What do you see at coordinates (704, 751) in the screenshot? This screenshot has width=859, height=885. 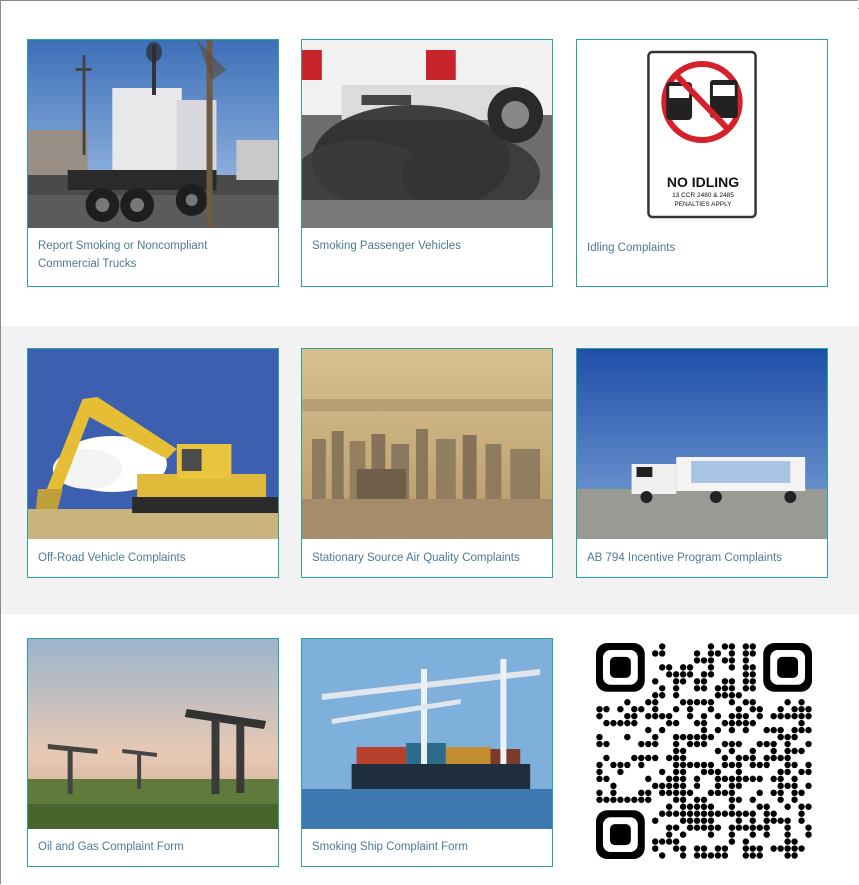 I see `qr-code-icon` at bounding box center [704, 751].